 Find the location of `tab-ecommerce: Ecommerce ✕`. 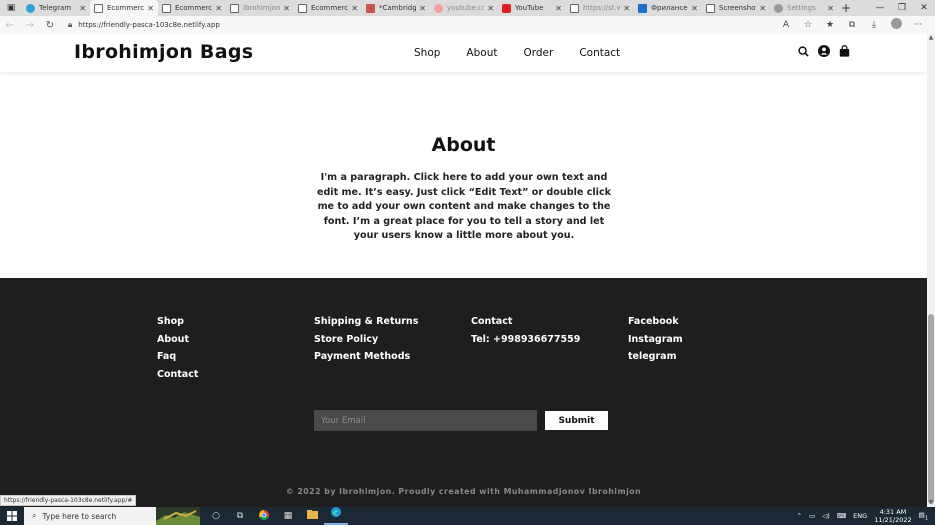

tab-ecommerce: Ecommerce ✕ is located at coordinates (192, 8).